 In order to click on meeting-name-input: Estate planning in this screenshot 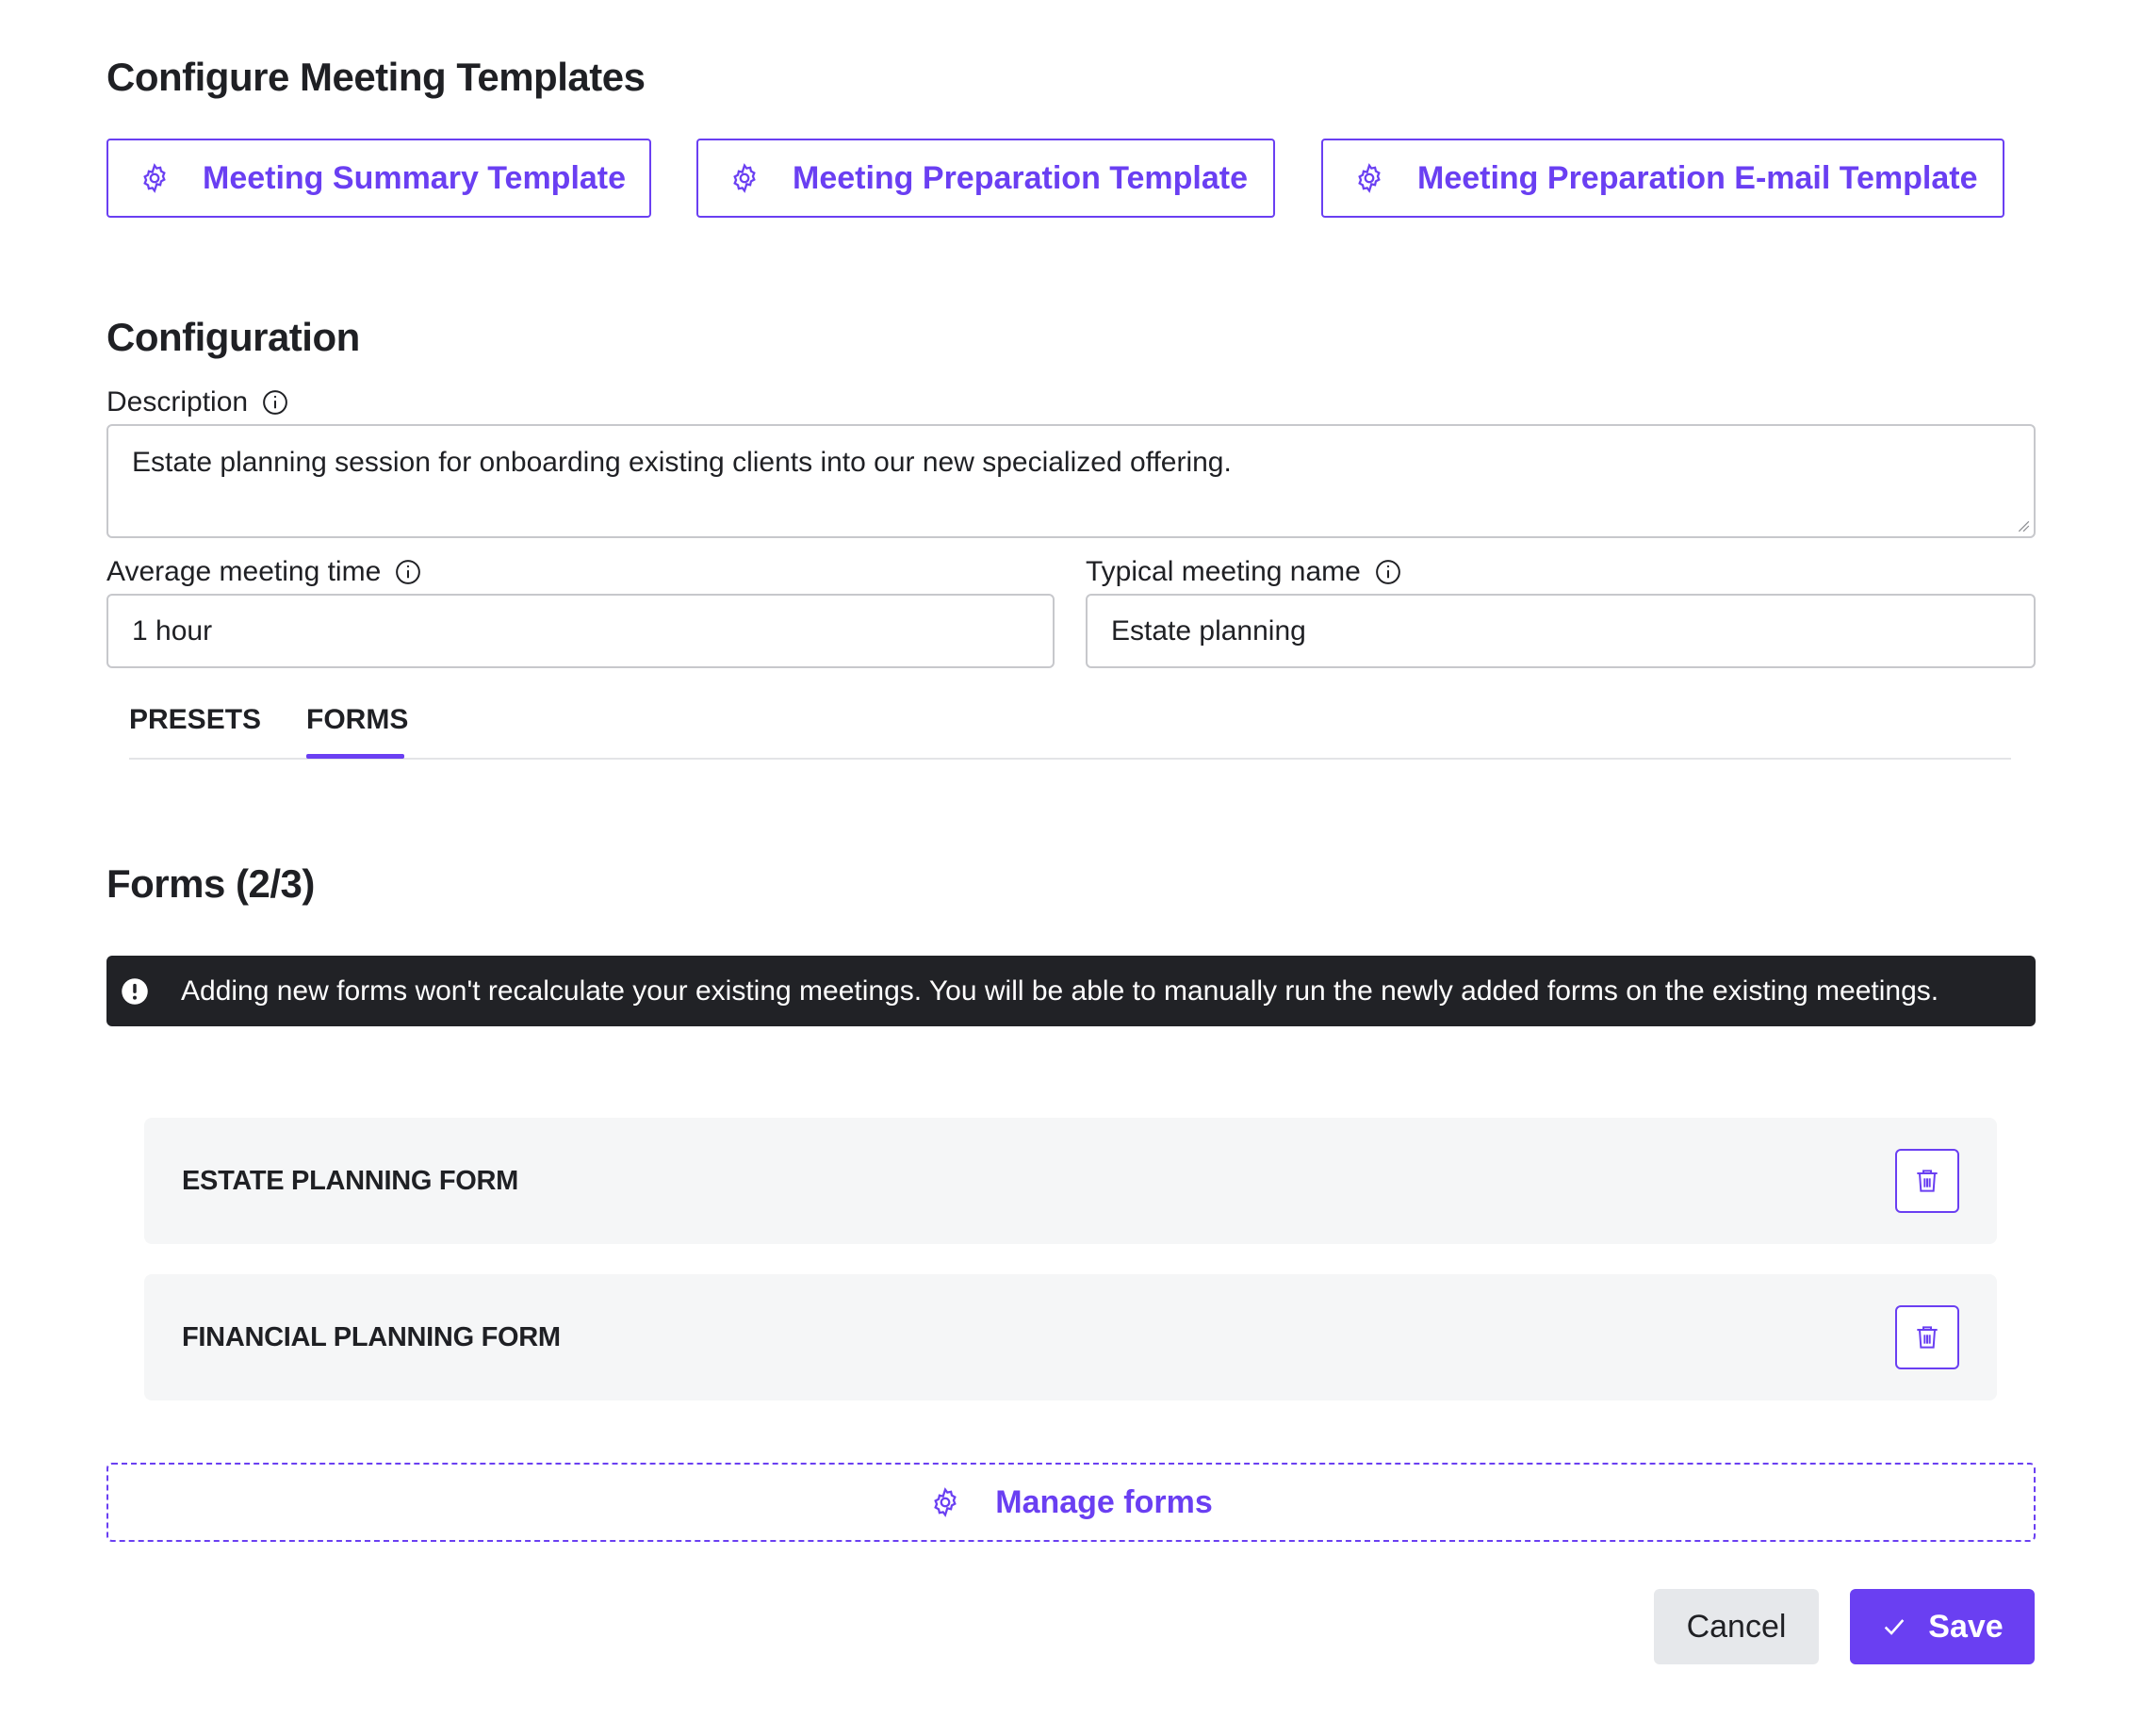, I will do `click(1561, 631)`.